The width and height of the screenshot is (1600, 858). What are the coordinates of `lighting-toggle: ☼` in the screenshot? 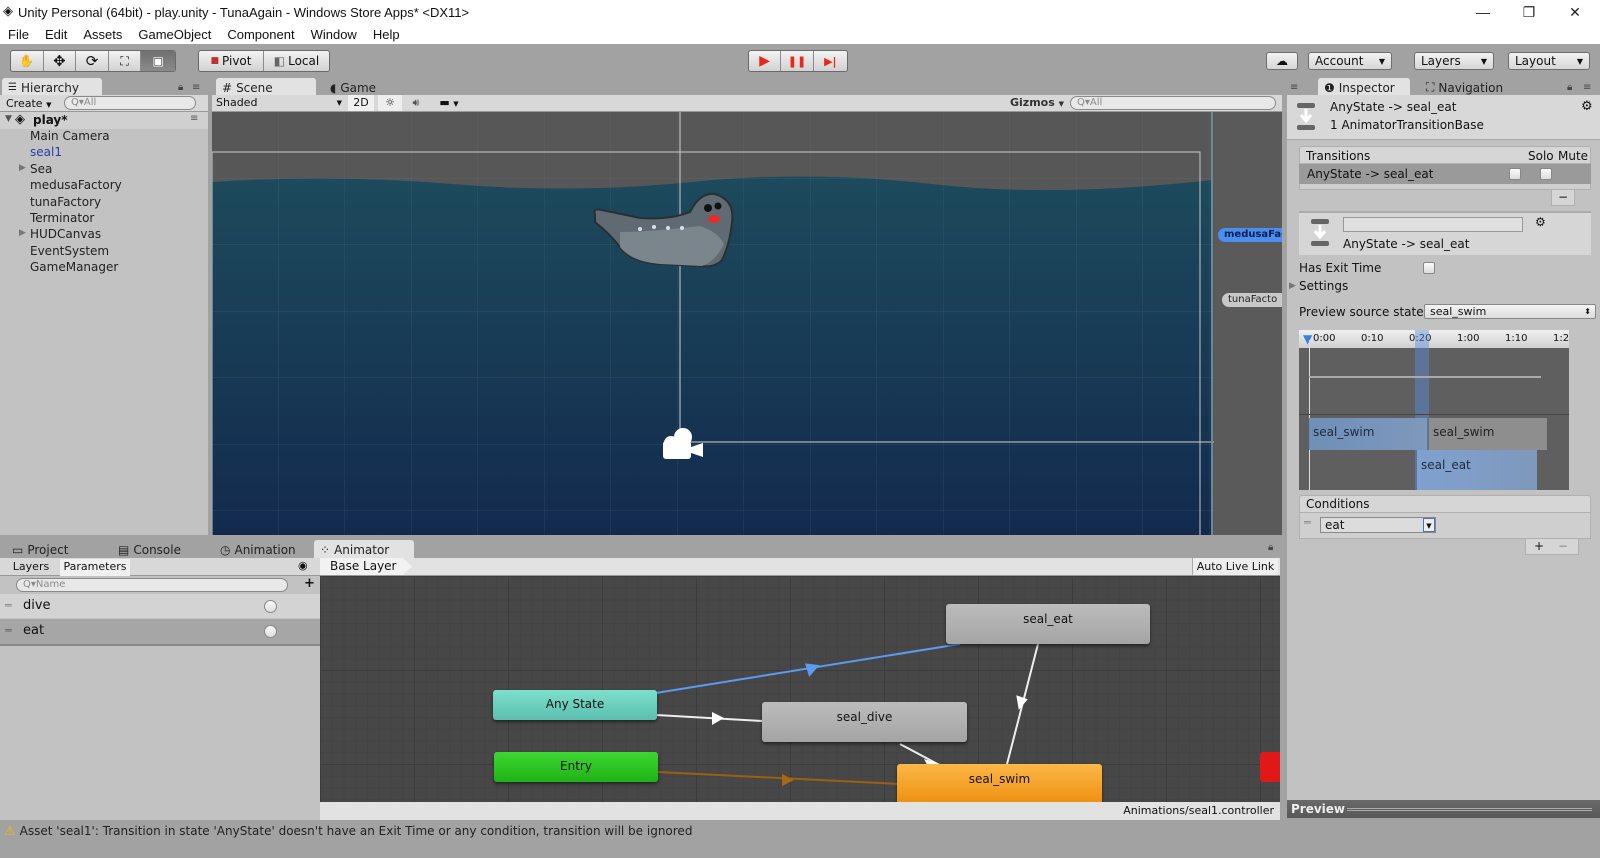 It's located at (390, 103).